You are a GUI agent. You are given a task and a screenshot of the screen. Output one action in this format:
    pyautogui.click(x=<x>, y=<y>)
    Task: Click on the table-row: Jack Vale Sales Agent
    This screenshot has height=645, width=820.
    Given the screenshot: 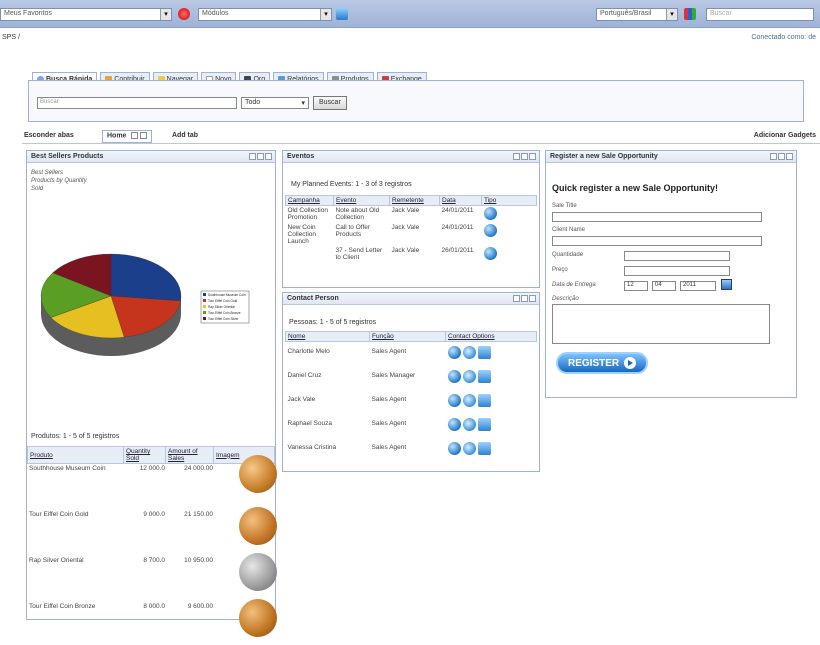 What is the action you would take?
    pyautogui.click(x=411, y=402)
    